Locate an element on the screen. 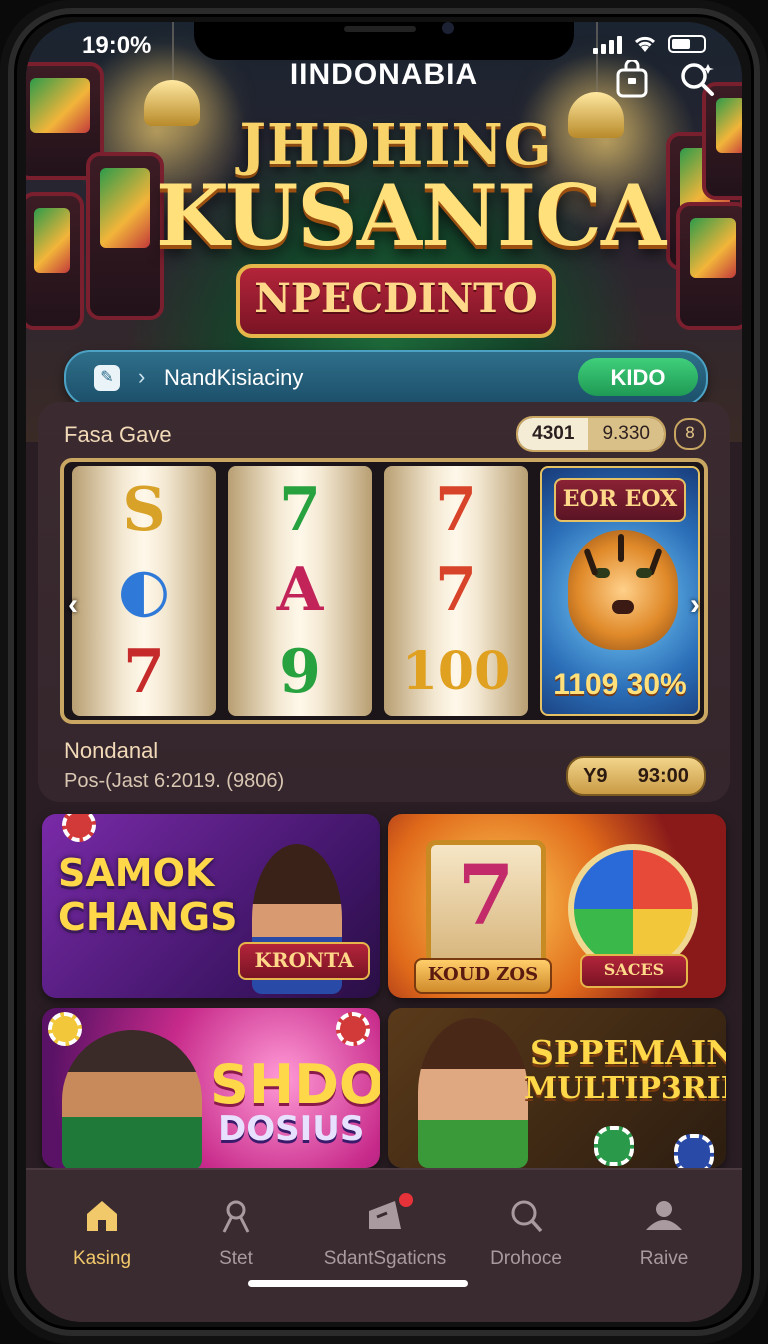 The height and width of the screenshot is (1344, 768). notification-badge is located at coordinates (406, 1200).